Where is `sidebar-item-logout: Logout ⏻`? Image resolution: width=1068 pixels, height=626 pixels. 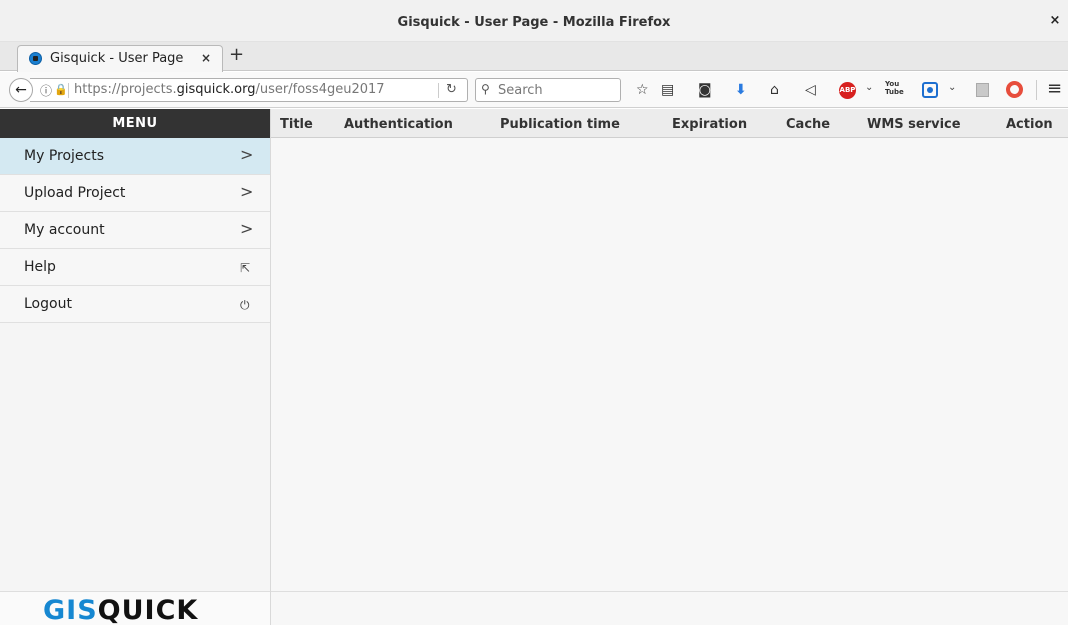
sidebar-item-logout: Logout ⏻ is located at coordinates (135, 304).